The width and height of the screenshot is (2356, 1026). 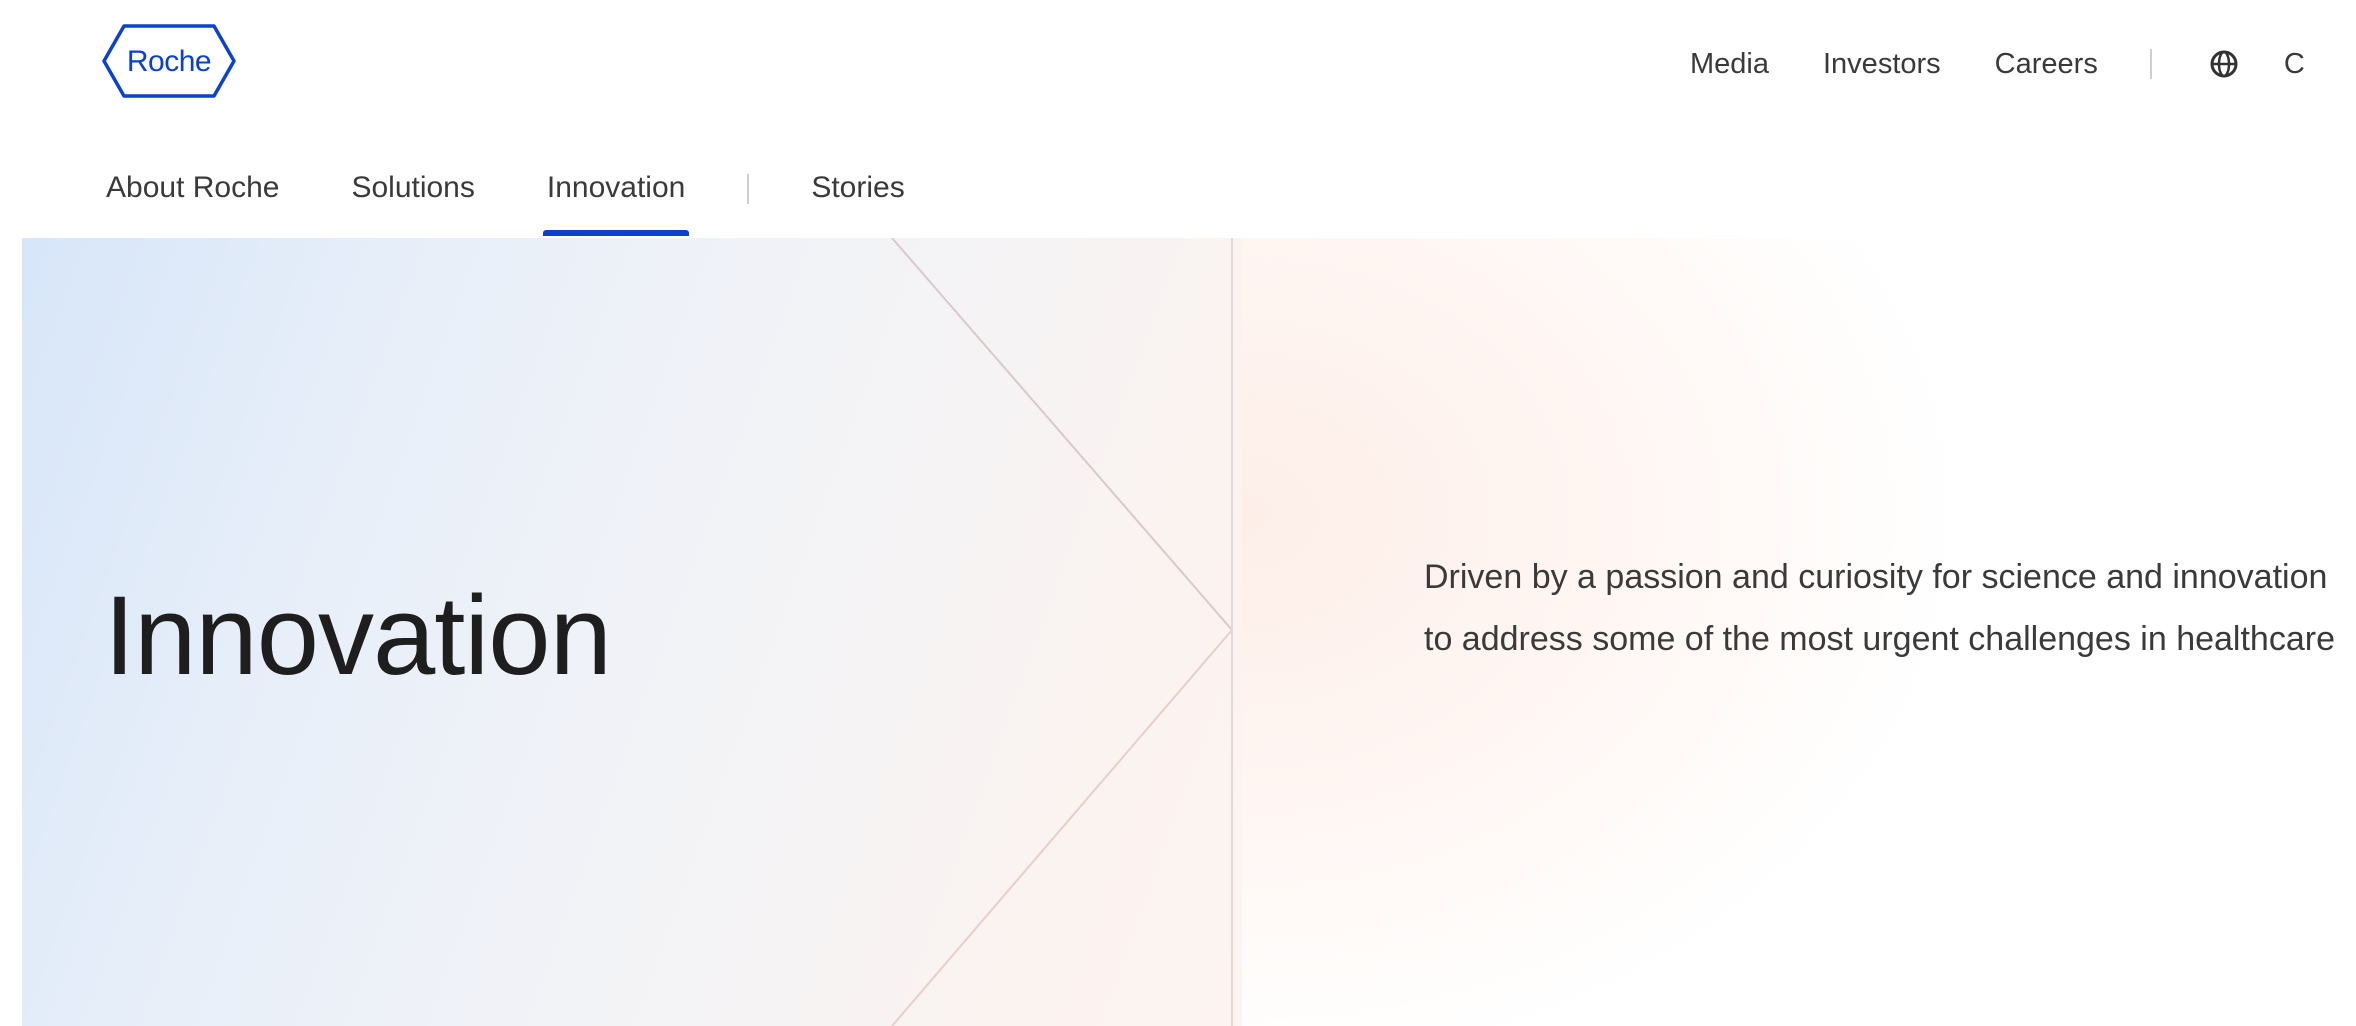 What do you see at coordinates (2294, 64) in the screenshot?
I see `utility-link-truncated: C` at bounding box center [2294, 64].